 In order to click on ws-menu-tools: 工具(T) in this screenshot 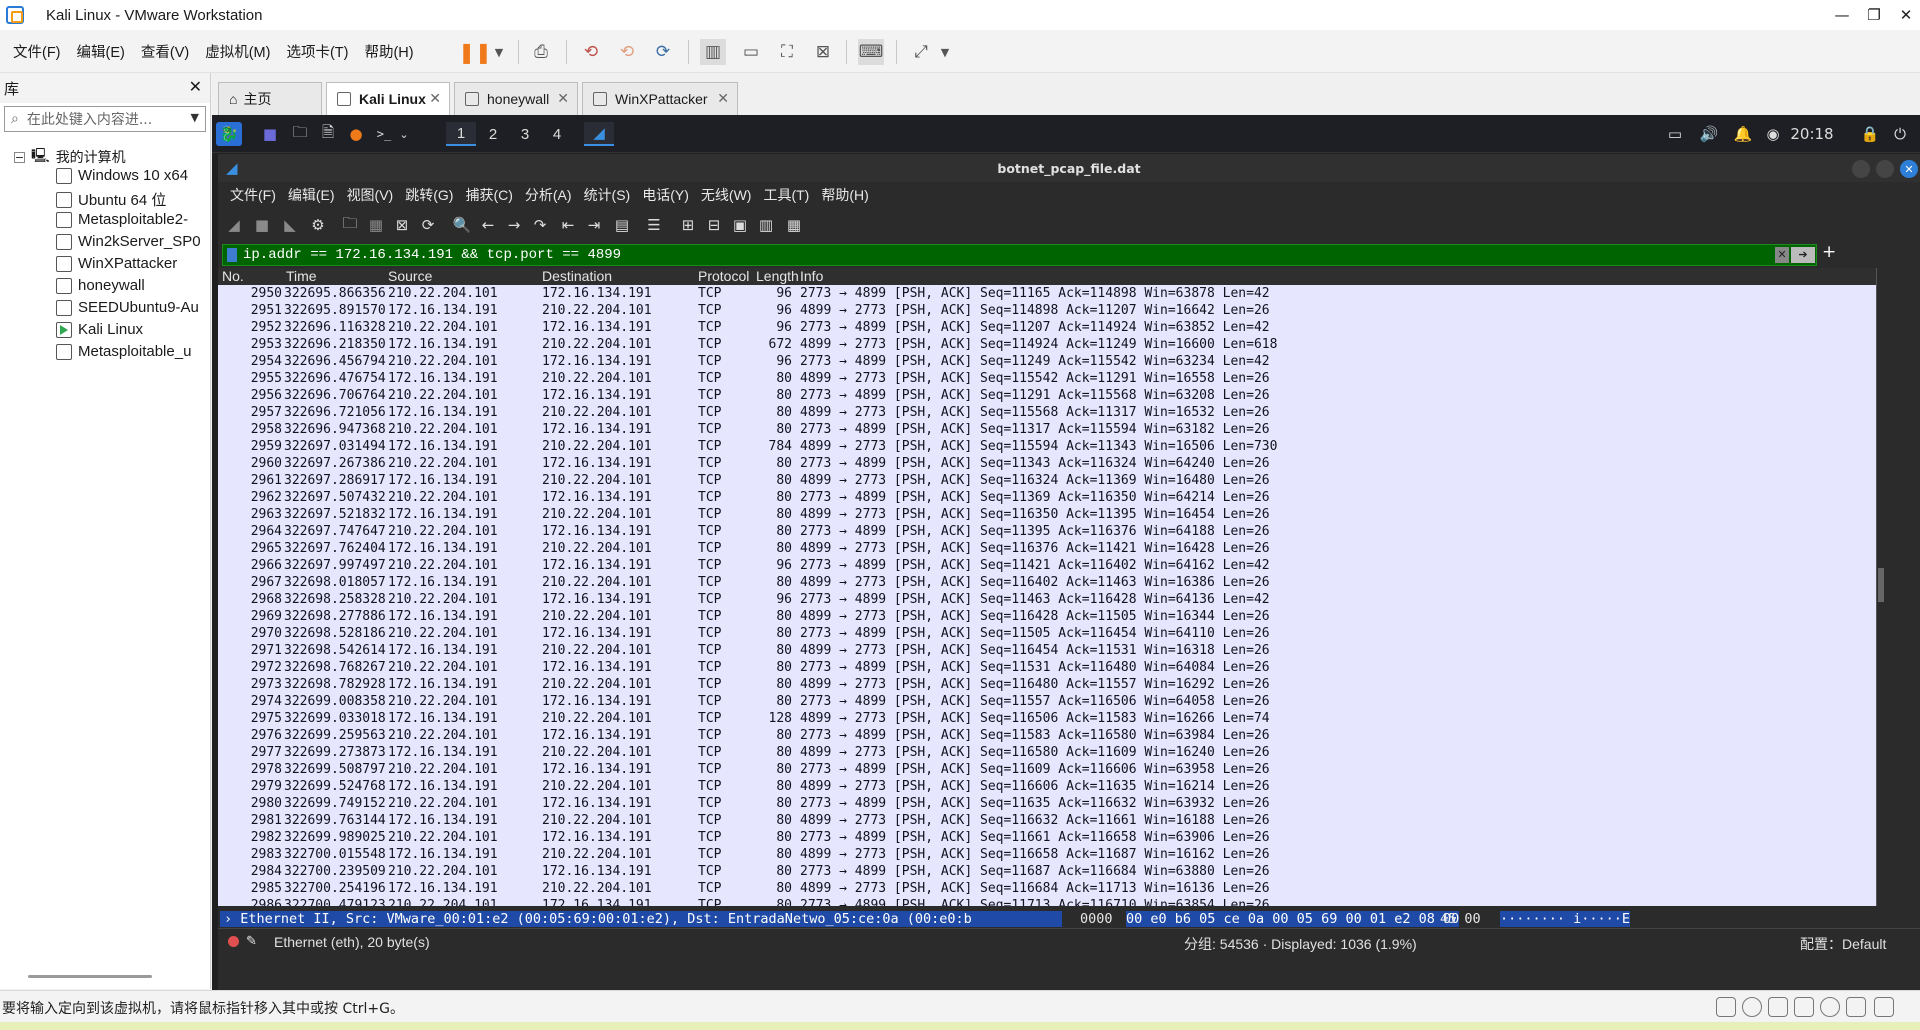, I will do `click(786, 195)`.